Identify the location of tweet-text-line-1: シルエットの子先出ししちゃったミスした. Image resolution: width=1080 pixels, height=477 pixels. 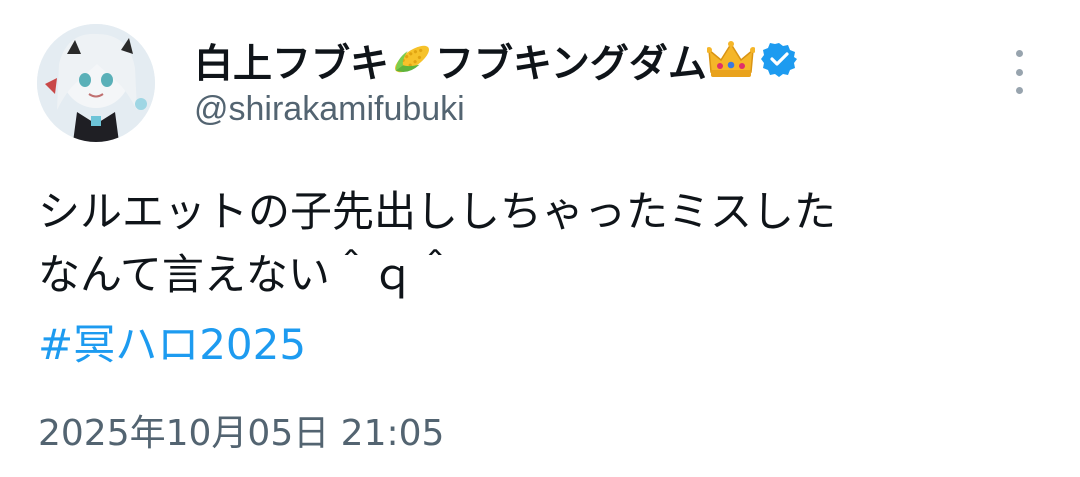
(437, 211).